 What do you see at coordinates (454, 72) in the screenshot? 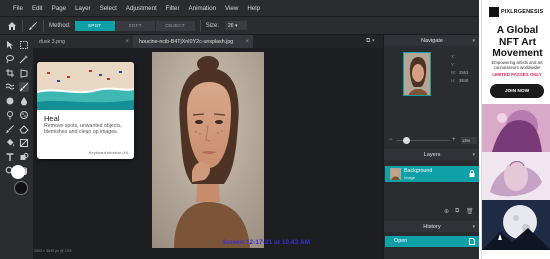
I see `w-label: W:` at bounding box center [454, 72].